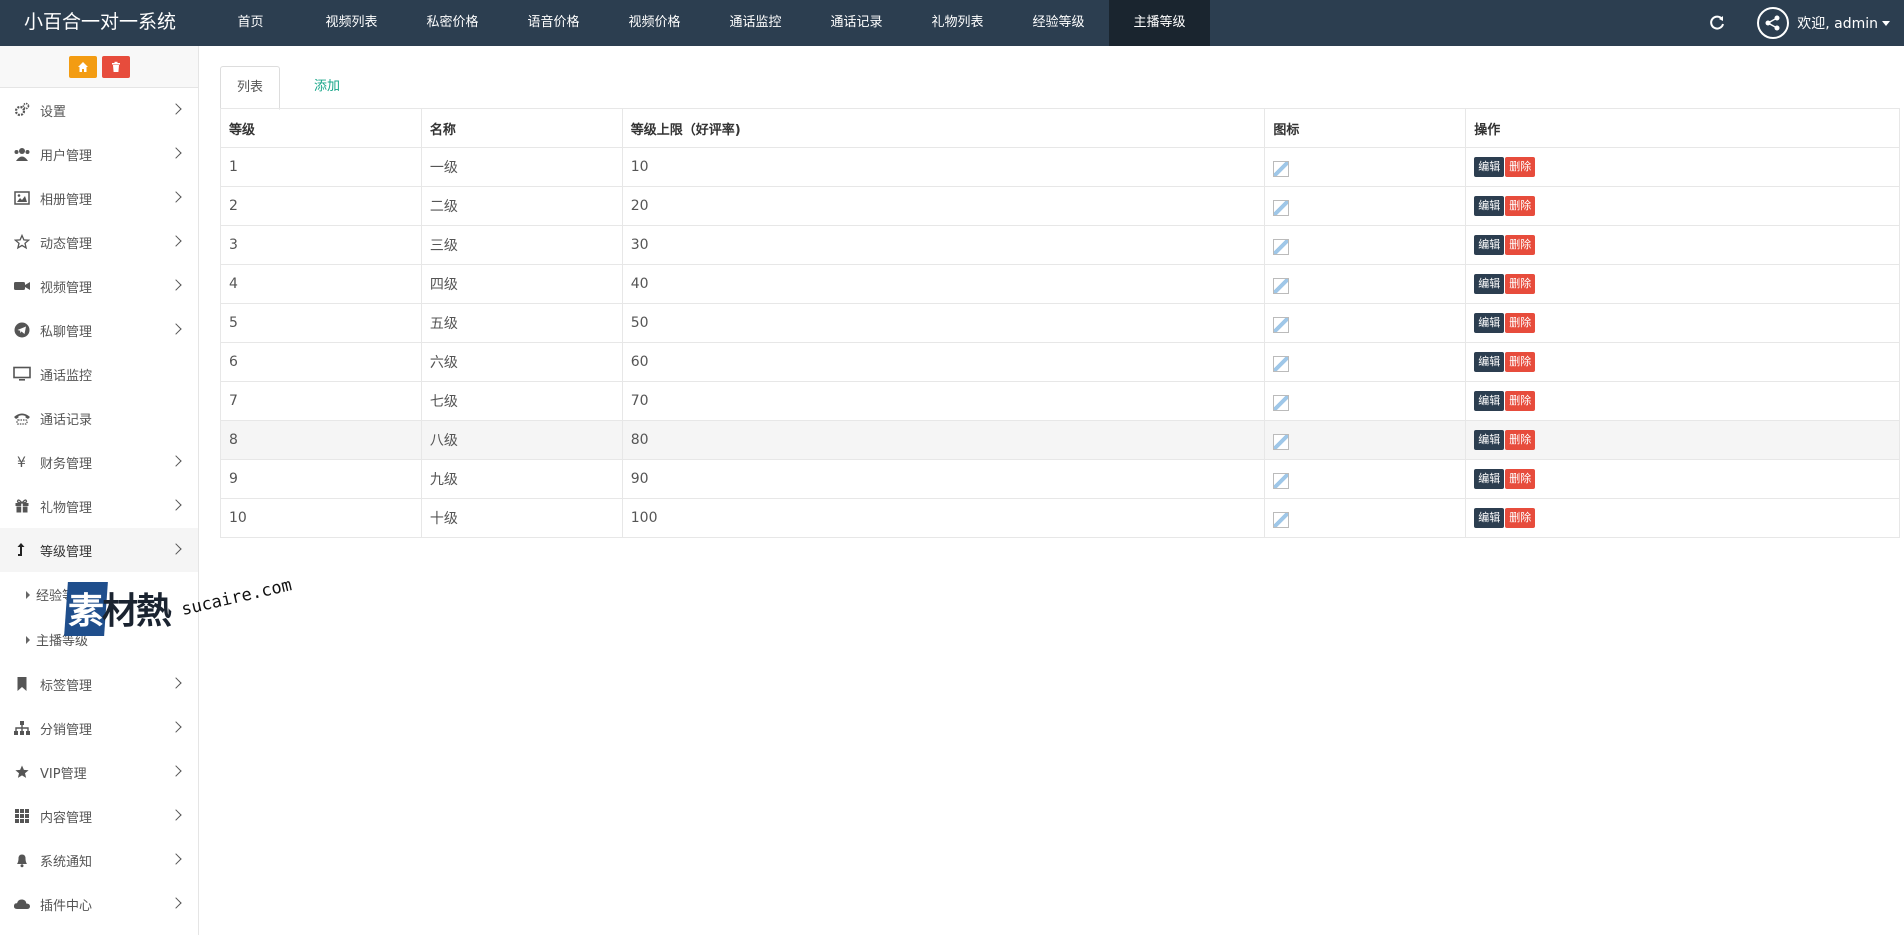 The height and width of the screenshot is (935, 1904). Describe the element at coordinates (250, 88) in the screenshot. I see `tab-list: 列表` at that location.